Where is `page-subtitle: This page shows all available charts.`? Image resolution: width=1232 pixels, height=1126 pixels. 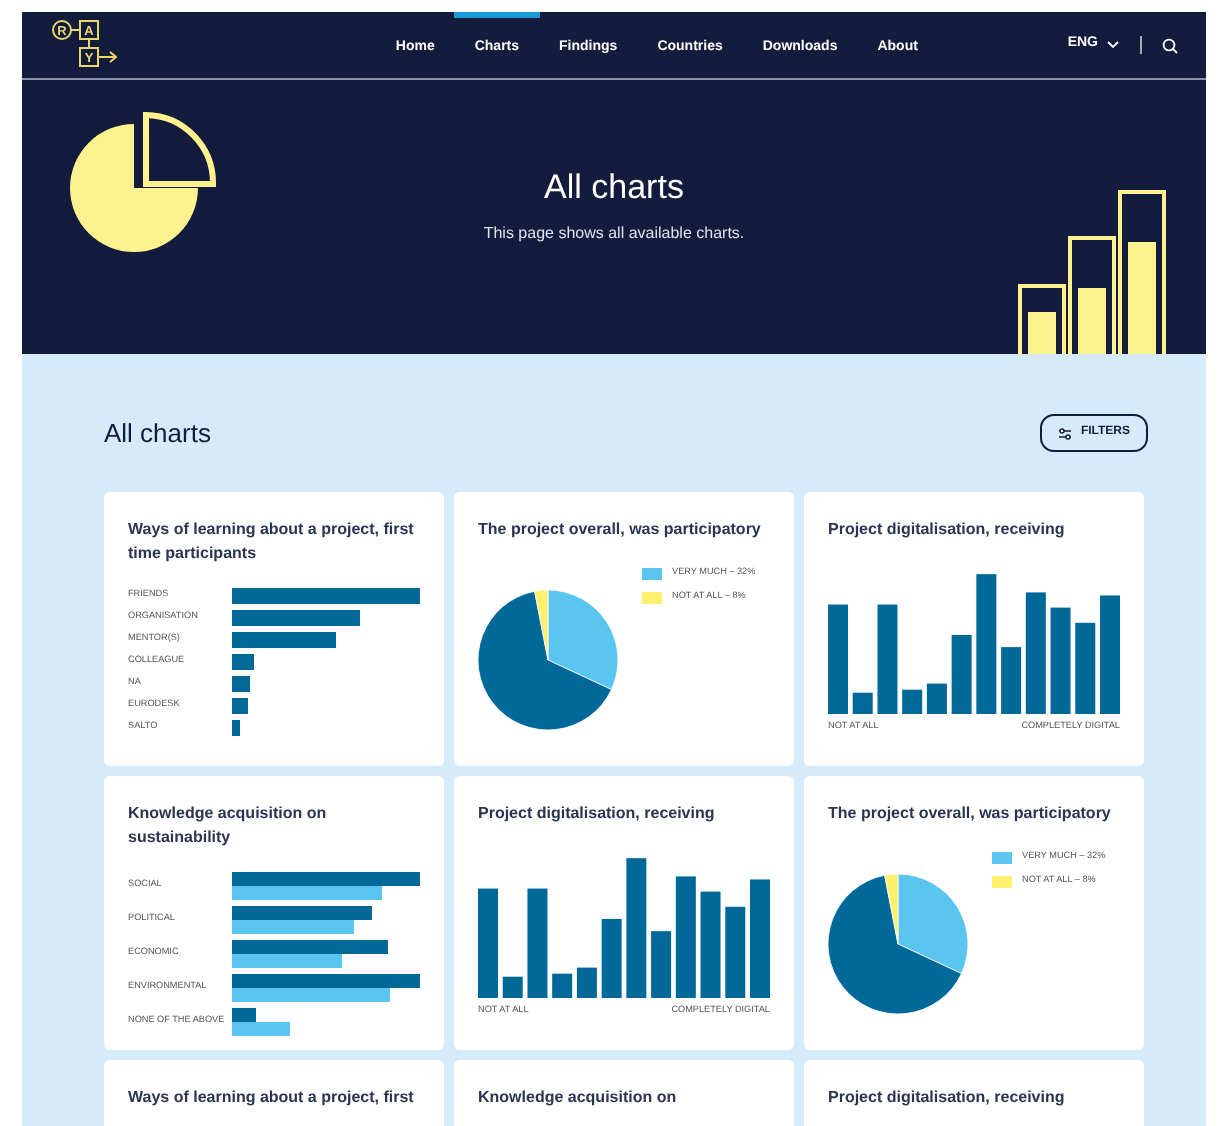 page-subtitle: This page shows all available charts. is located at coordinates (614, 233).